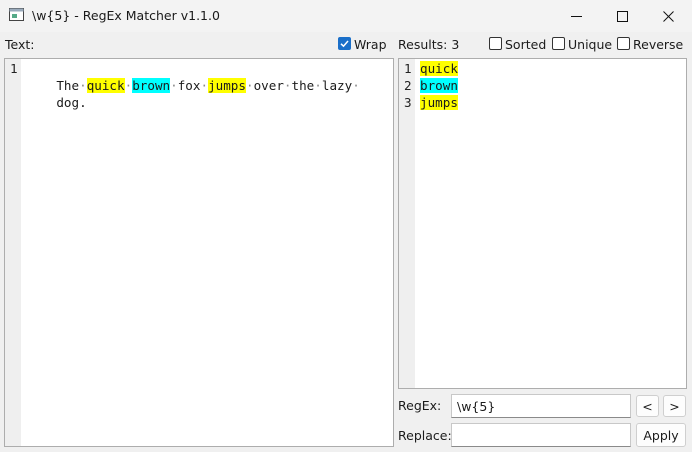 The width and height of the screenshot is (692, 452). I want to click on replace-input, so click(541, 435).